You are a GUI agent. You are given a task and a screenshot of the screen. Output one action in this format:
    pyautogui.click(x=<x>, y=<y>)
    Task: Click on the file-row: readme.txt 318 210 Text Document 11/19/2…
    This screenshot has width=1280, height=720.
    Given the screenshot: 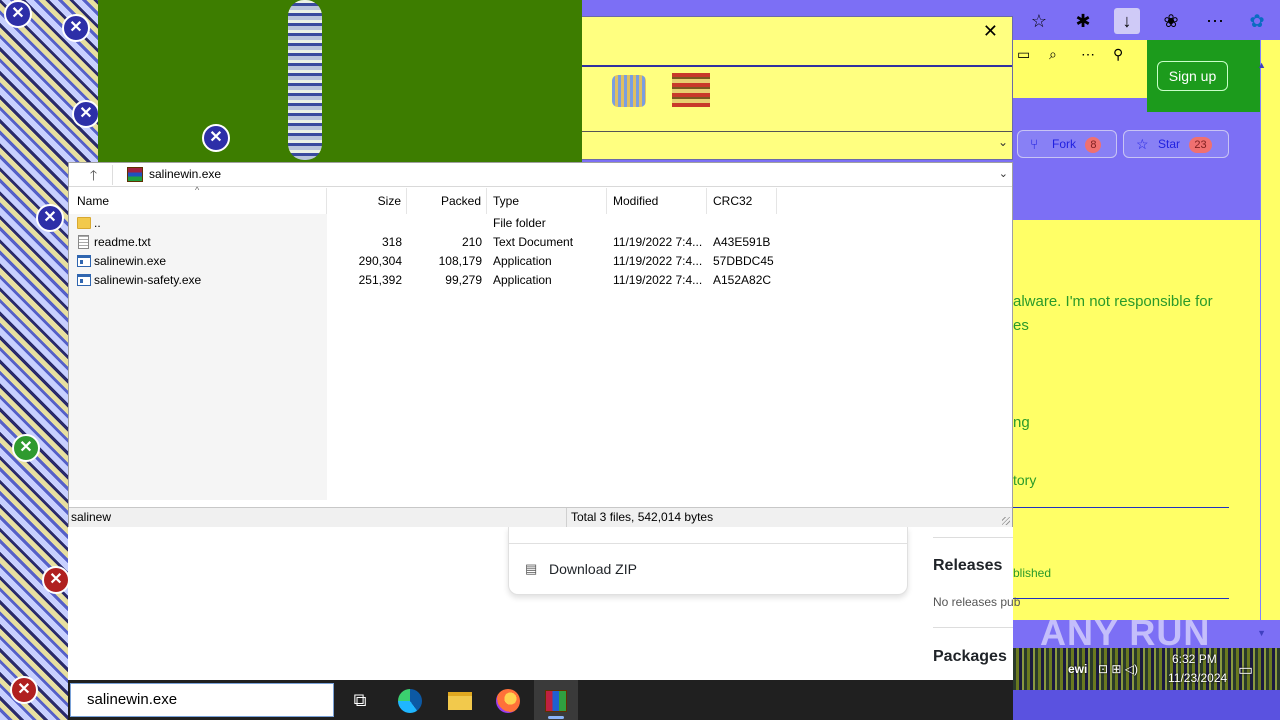 What is the action you would take?
    pyautogui.click(x=423, y=242)
    